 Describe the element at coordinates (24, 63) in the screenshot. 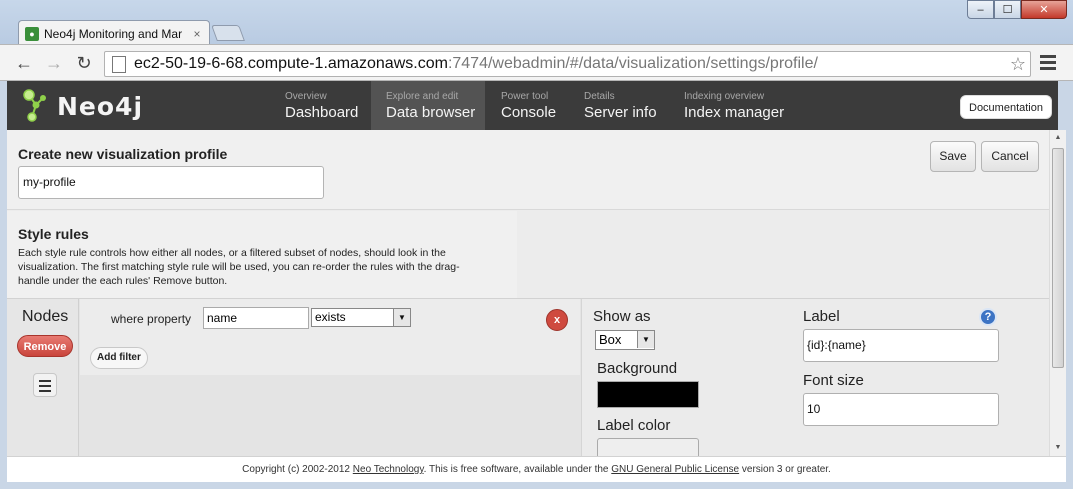

I see `back-icon: ←` at that location.